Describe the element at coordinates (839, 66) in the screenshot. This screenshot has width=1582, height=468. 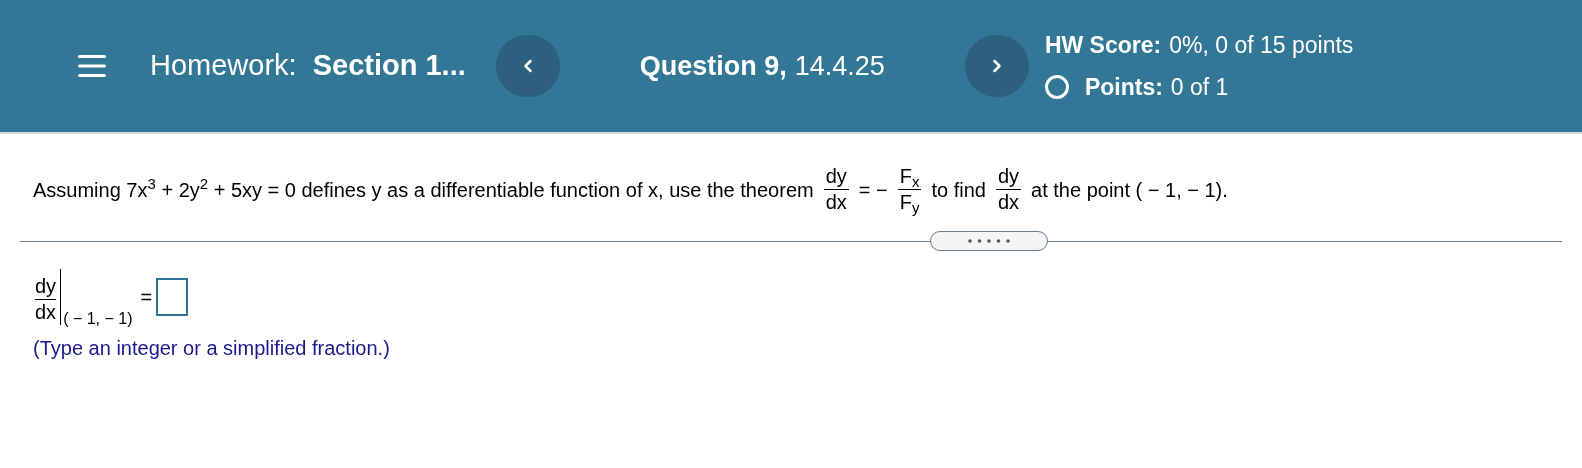
I see `question-number: 14.4.25` at that location.